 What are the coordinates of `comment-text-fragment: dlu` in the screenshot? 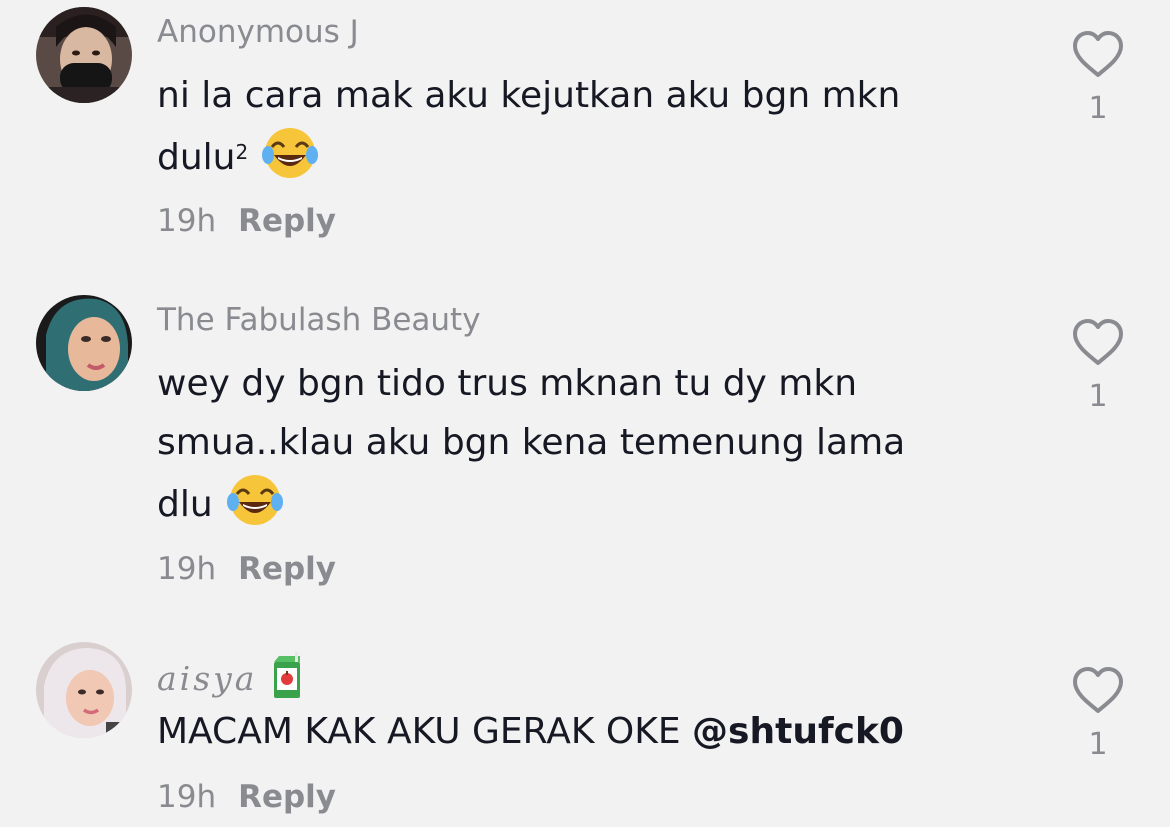 It's located at (185, 504).